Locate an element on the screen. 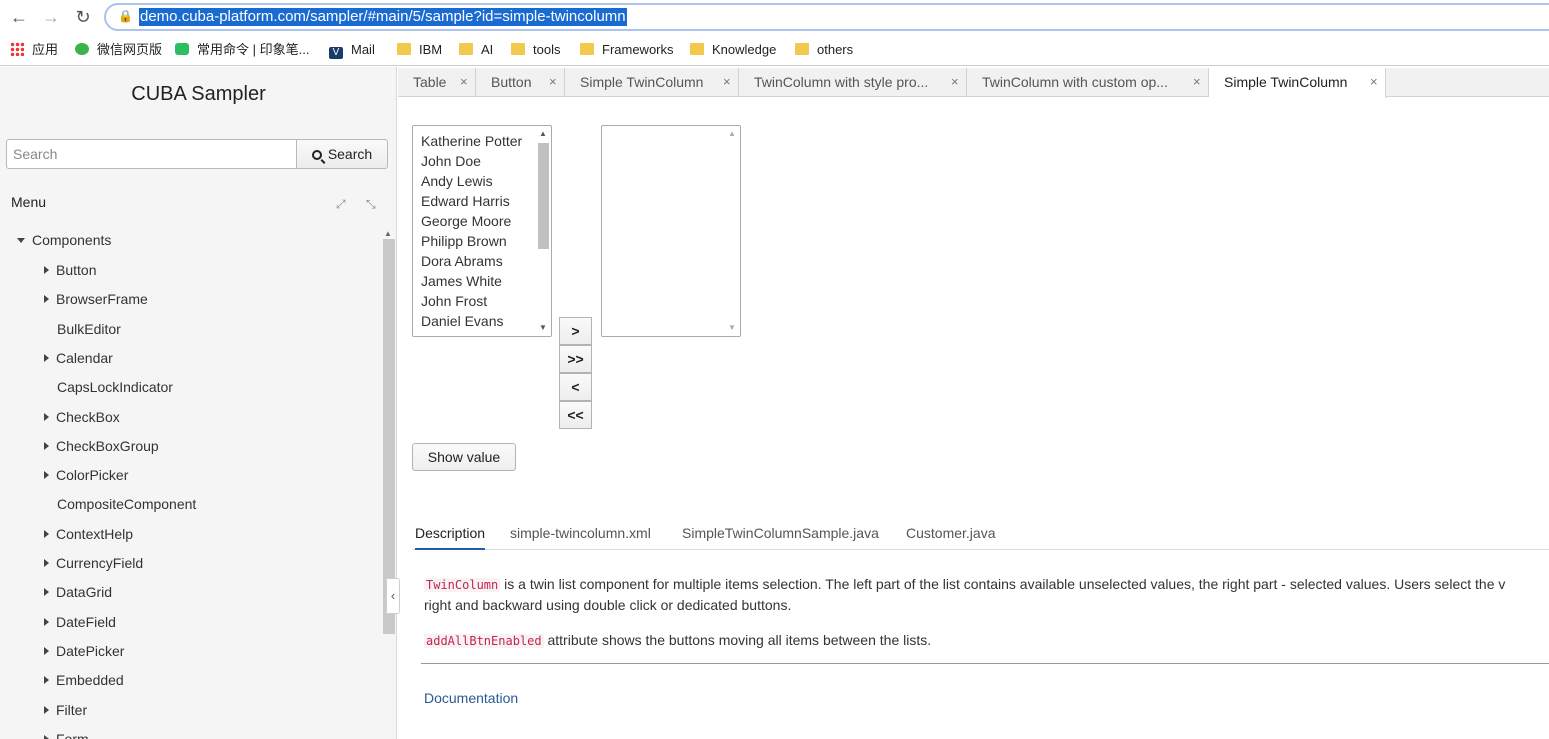  folder-icon is located at coordinates (466, 49).